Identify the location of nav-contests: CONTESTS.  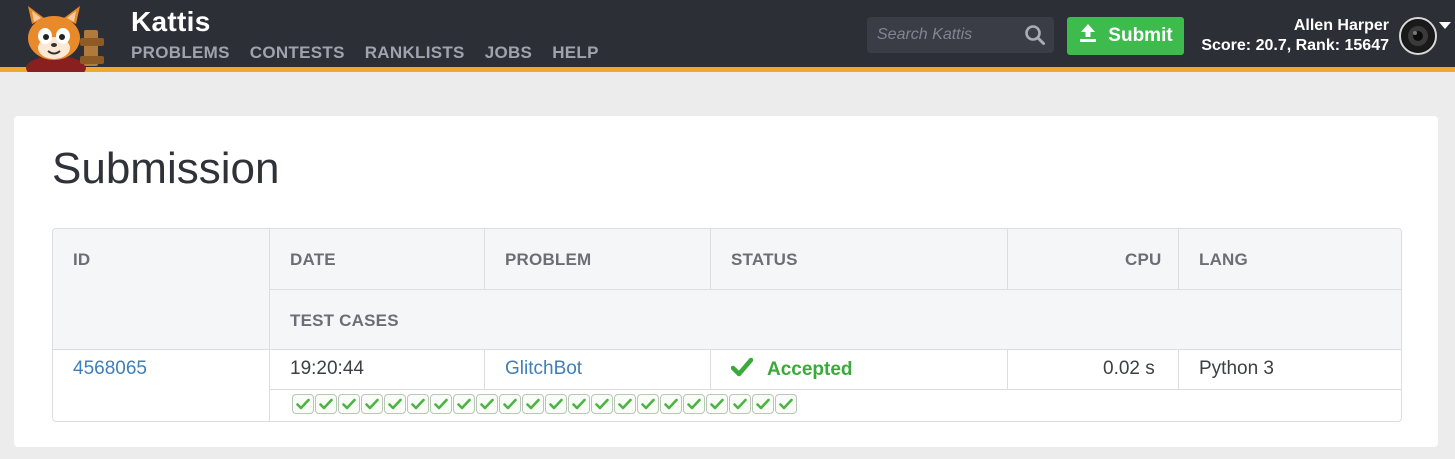
(297, 53).